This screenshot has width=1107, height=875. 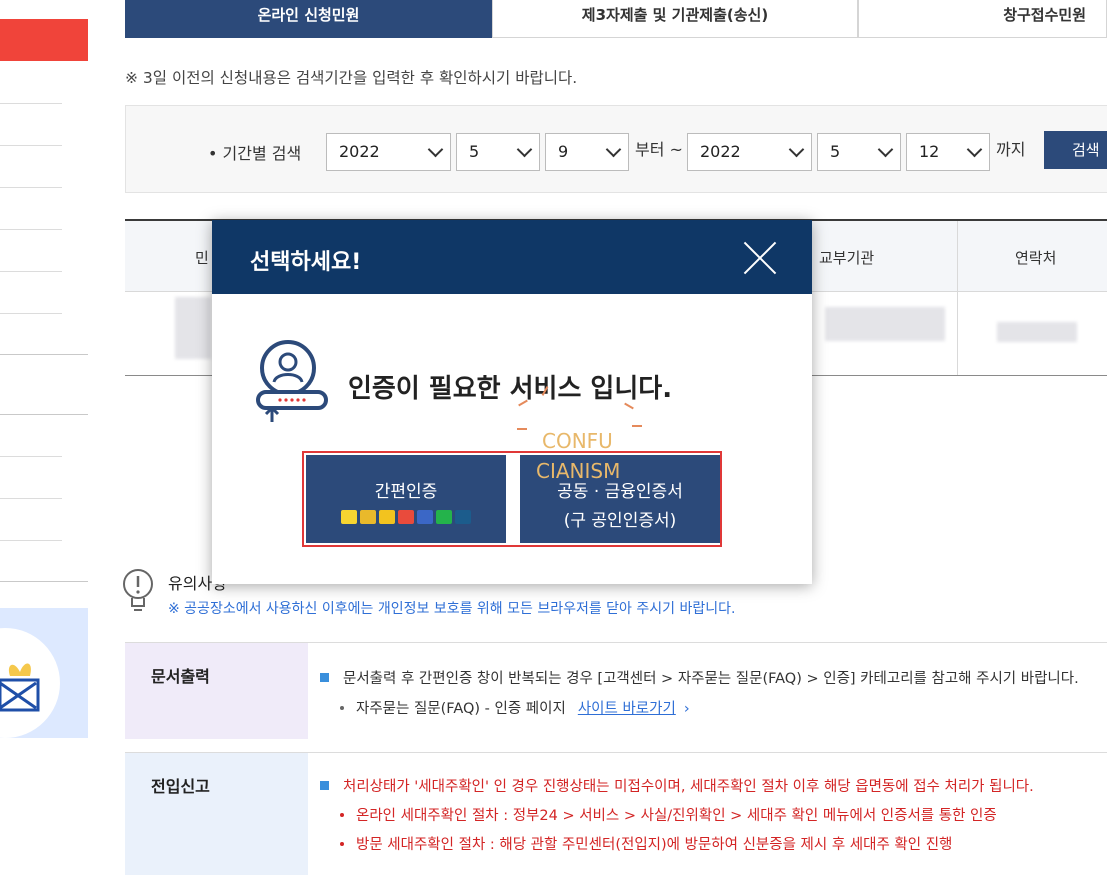 I want to click on info-head: 문서출력, so click(x=216, y=691).